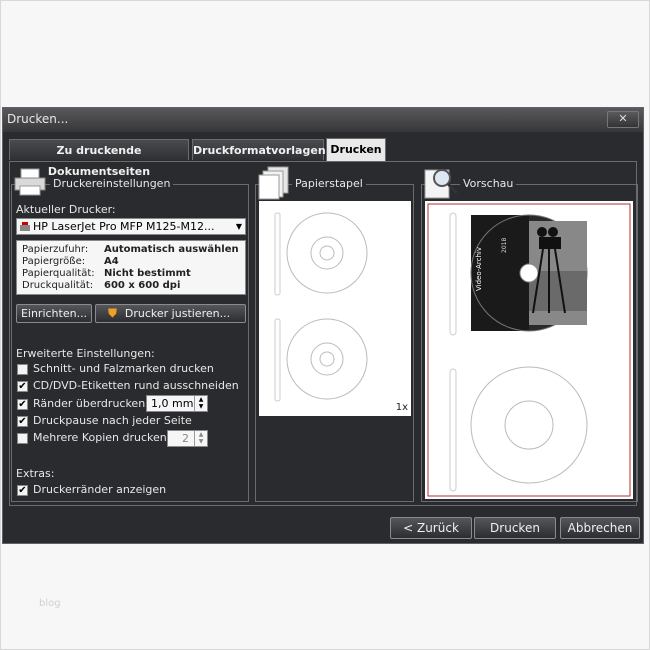 The image size is (650, 650). What do you see at coordinates (100, 489) in the screenshot?
I see `option-show-margins-label: Druckerränder anzeigen` at bounding box center [100, 489].